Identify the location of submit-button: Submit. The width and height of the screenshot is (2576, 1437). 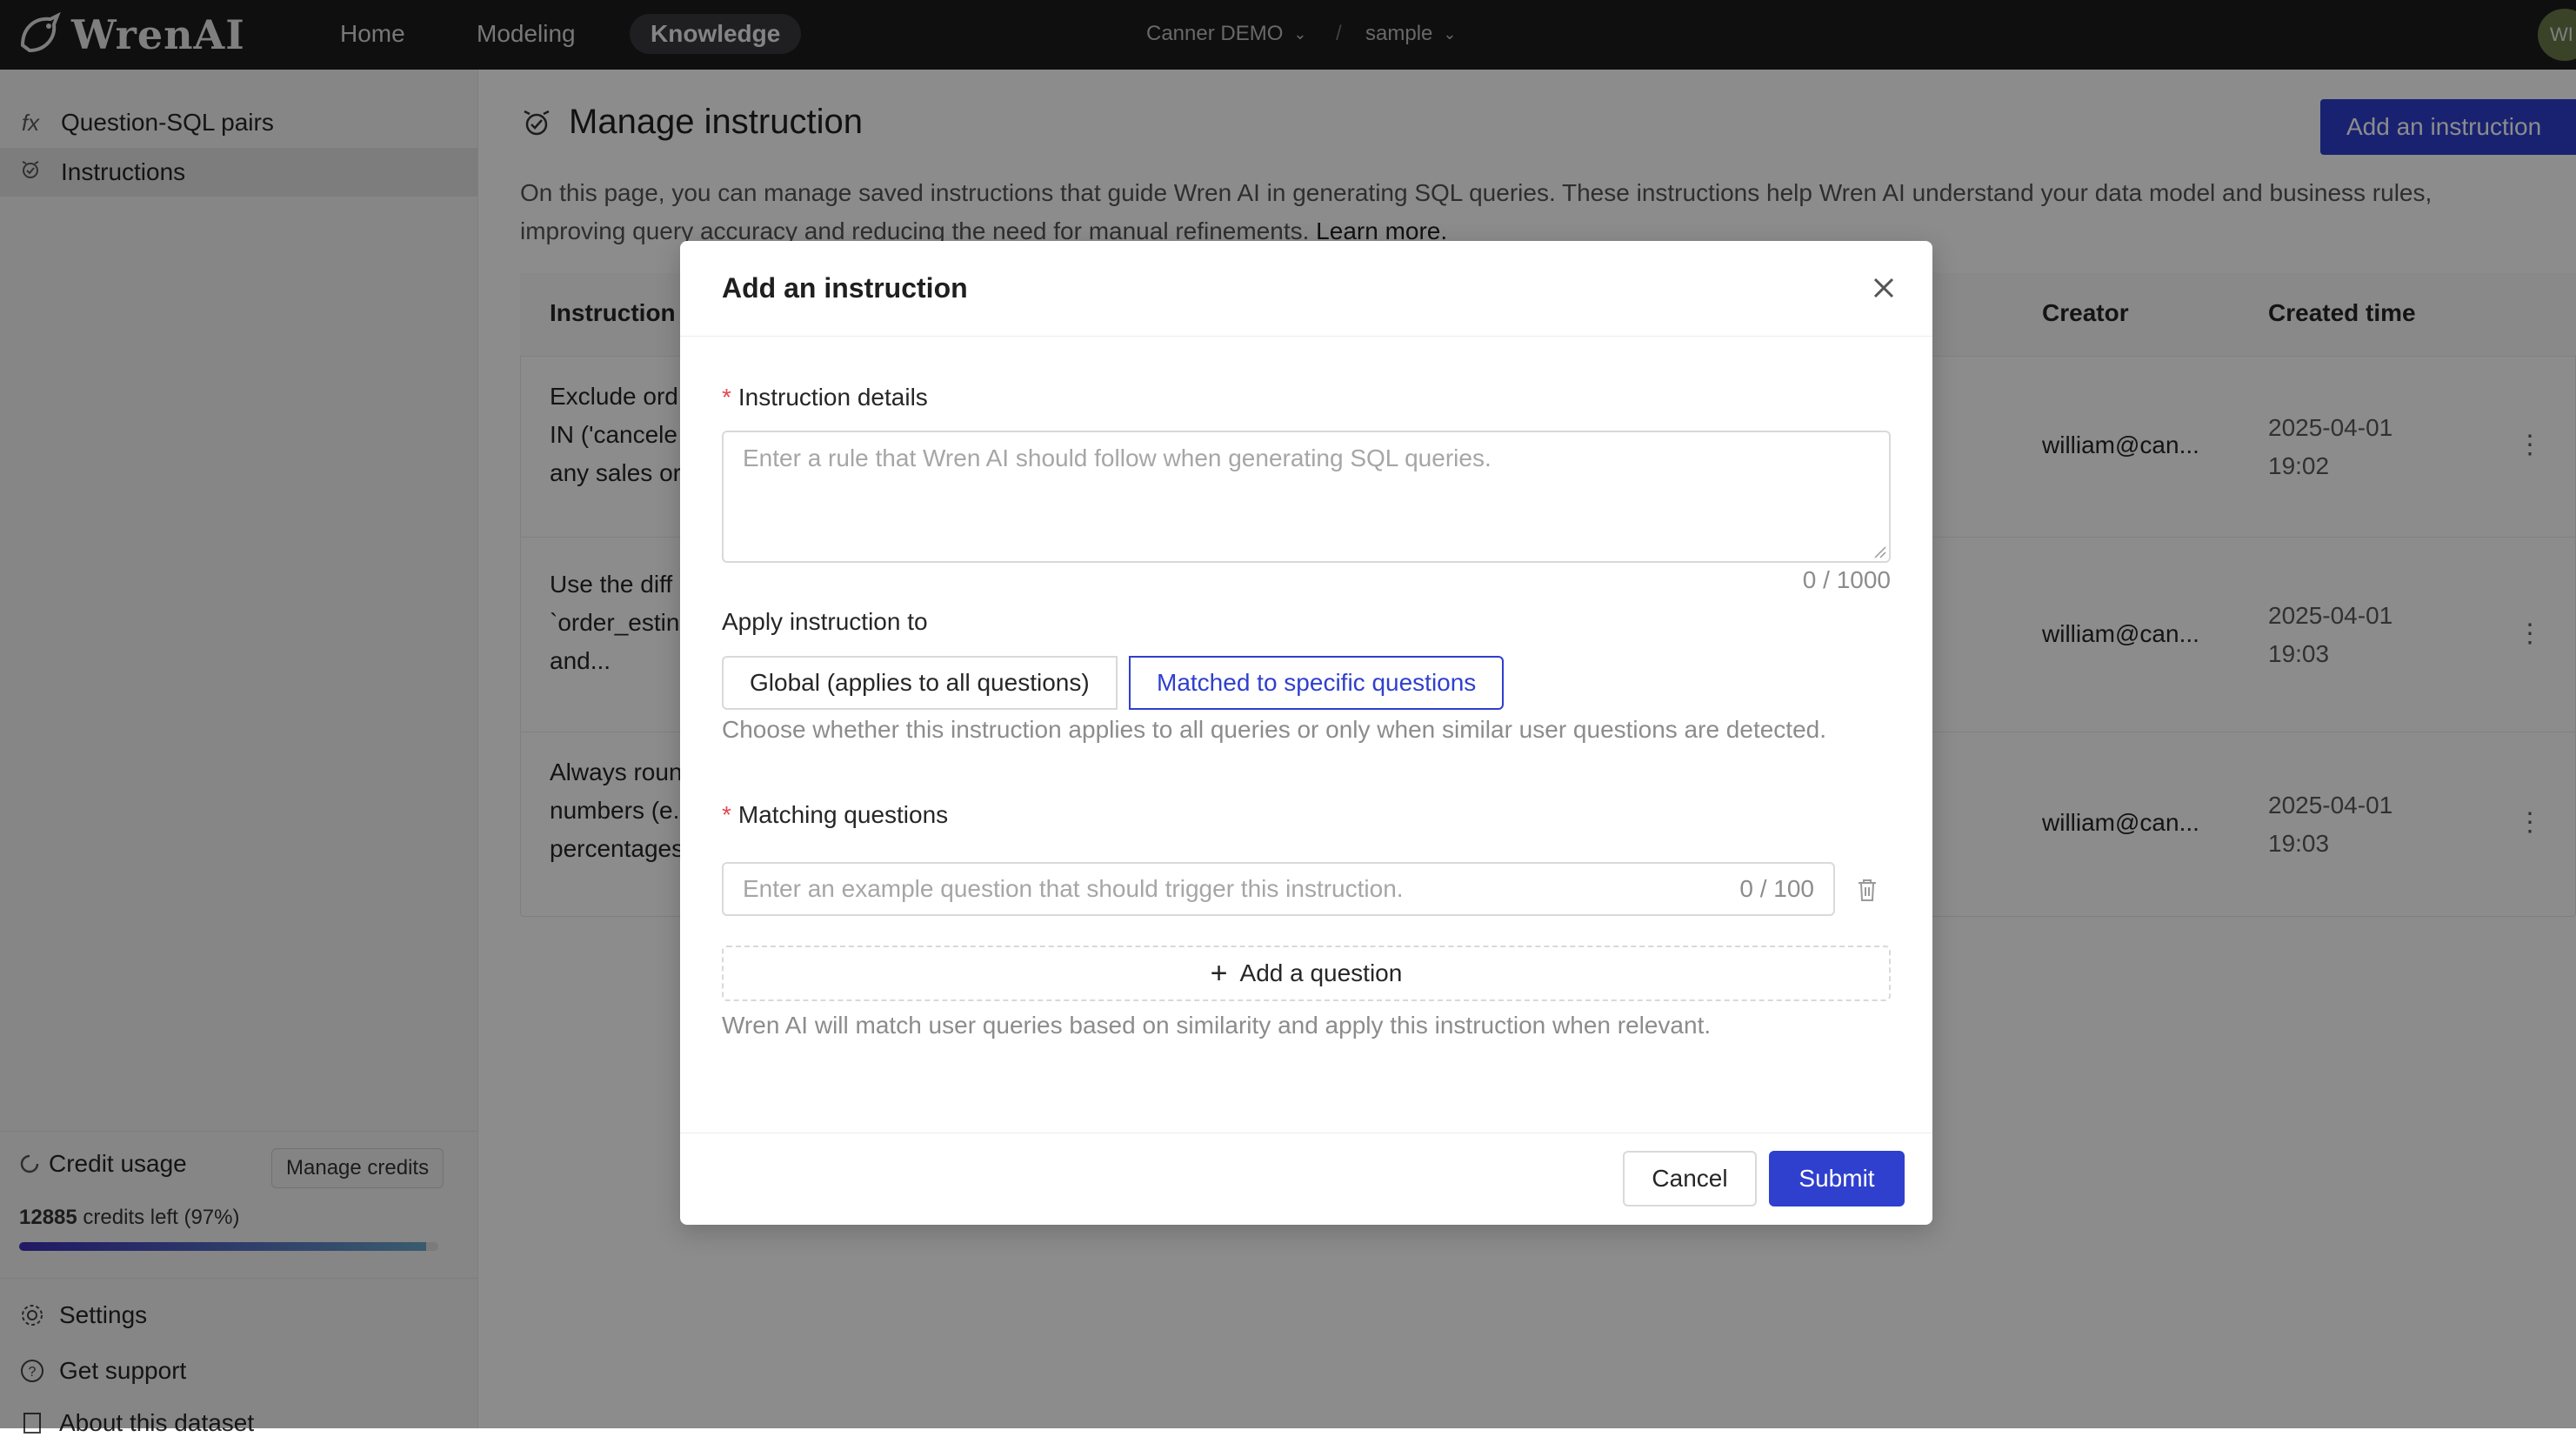
(1837, 1179).